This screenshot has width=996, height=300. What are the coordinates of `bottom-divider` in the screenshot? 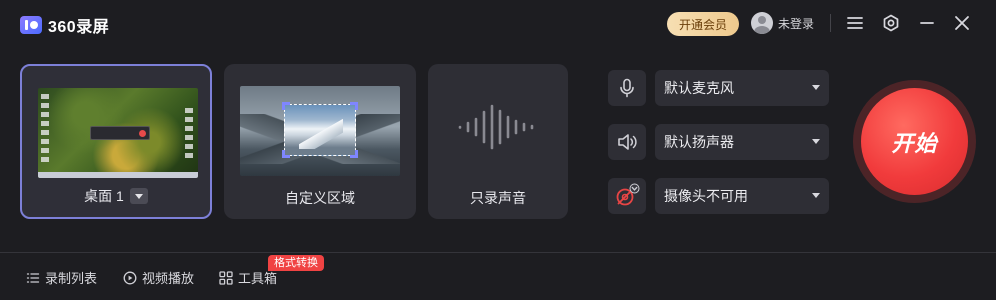 It's located at (498, 252).